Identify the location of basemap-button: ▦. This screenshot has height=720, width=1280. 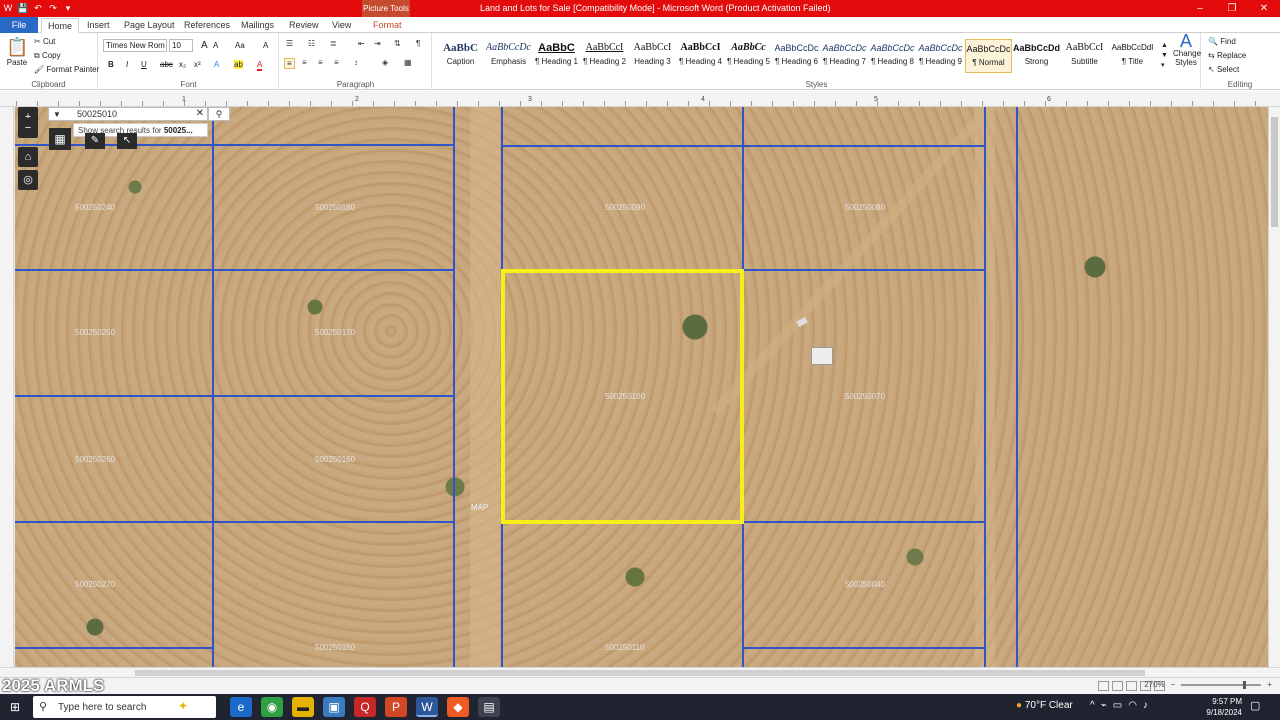
(60, 139).